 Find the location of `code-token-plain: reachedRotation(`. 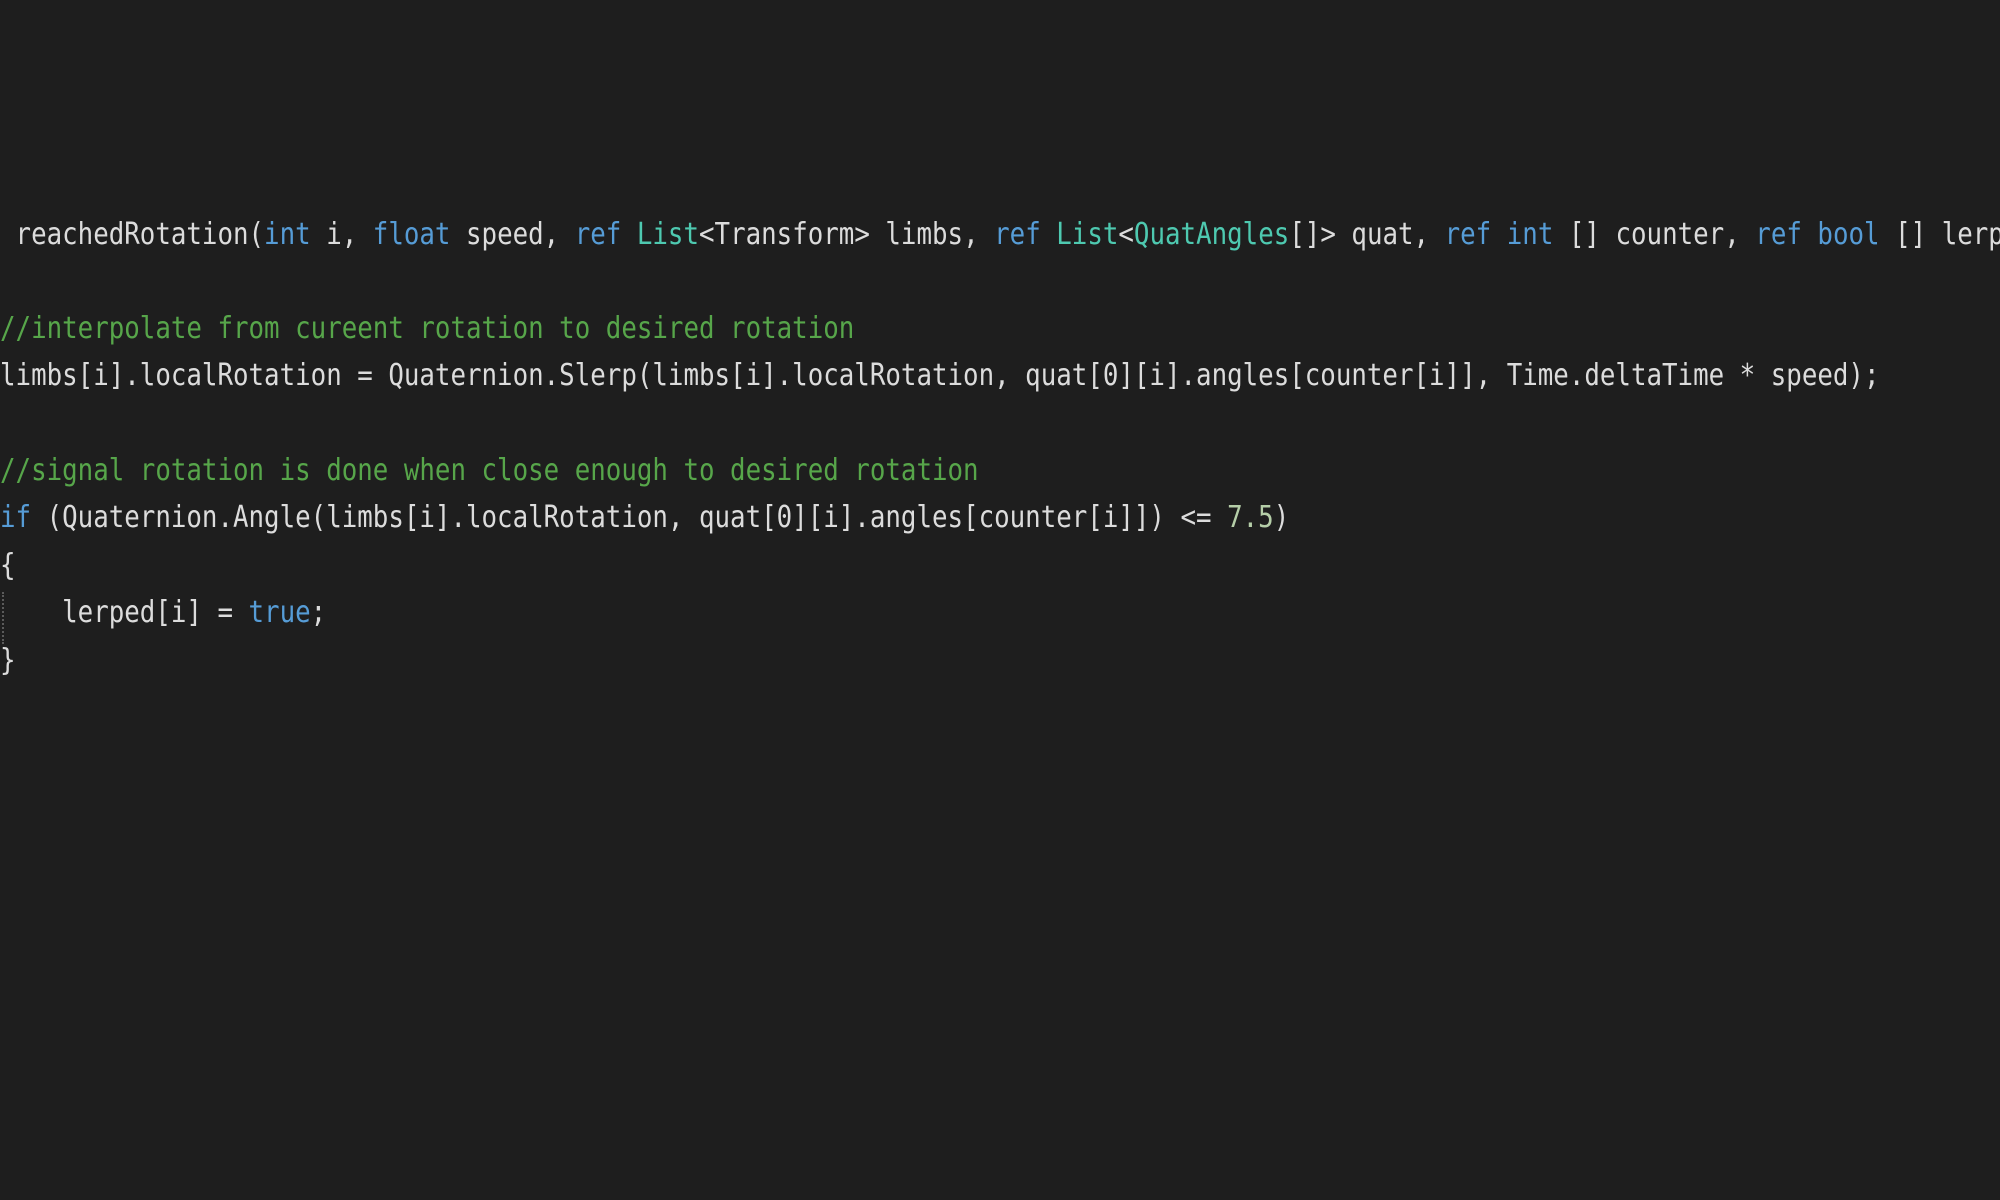

code-token-plain: reachedRotation( is located at coordinates (132, 234).